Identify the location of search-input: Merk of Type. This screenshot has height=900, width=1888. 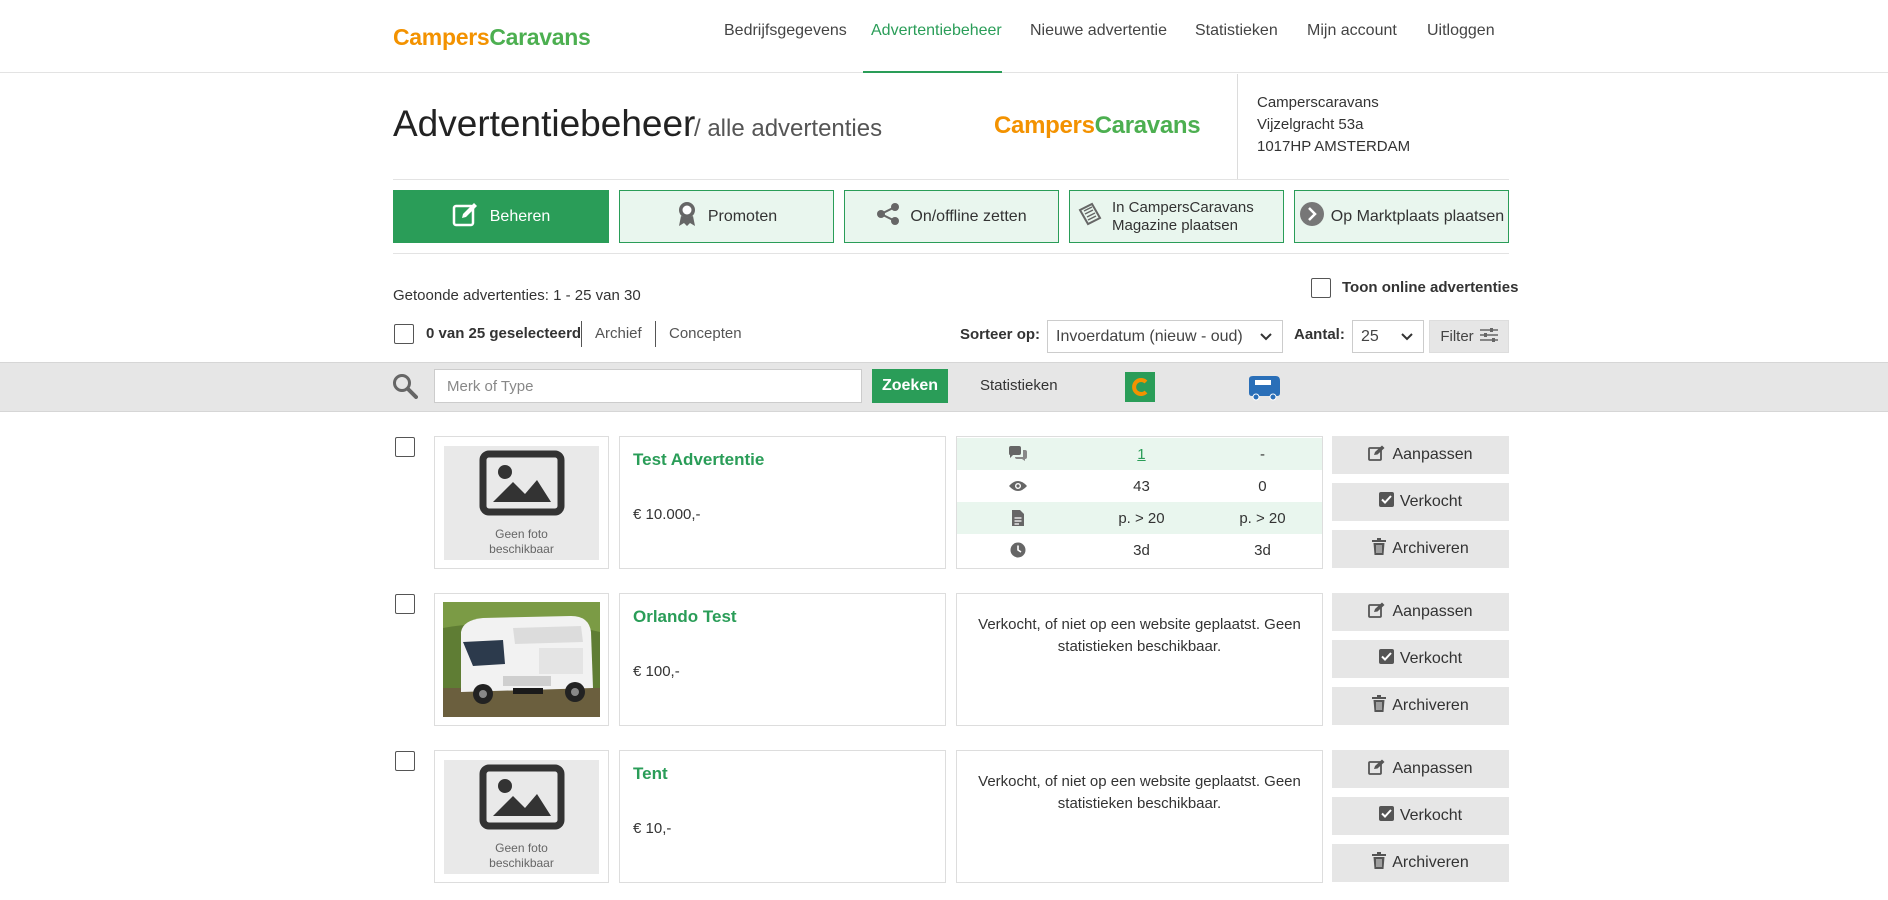
(648, 386).